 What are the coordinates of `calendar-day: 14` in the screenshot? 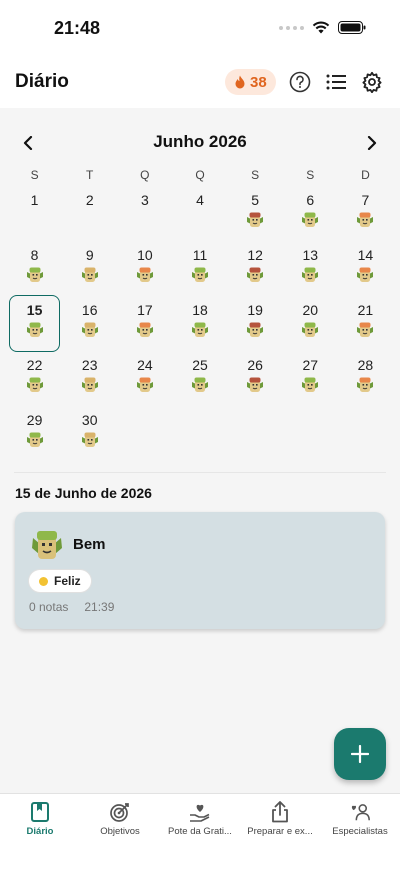 It's located at (365, 272).